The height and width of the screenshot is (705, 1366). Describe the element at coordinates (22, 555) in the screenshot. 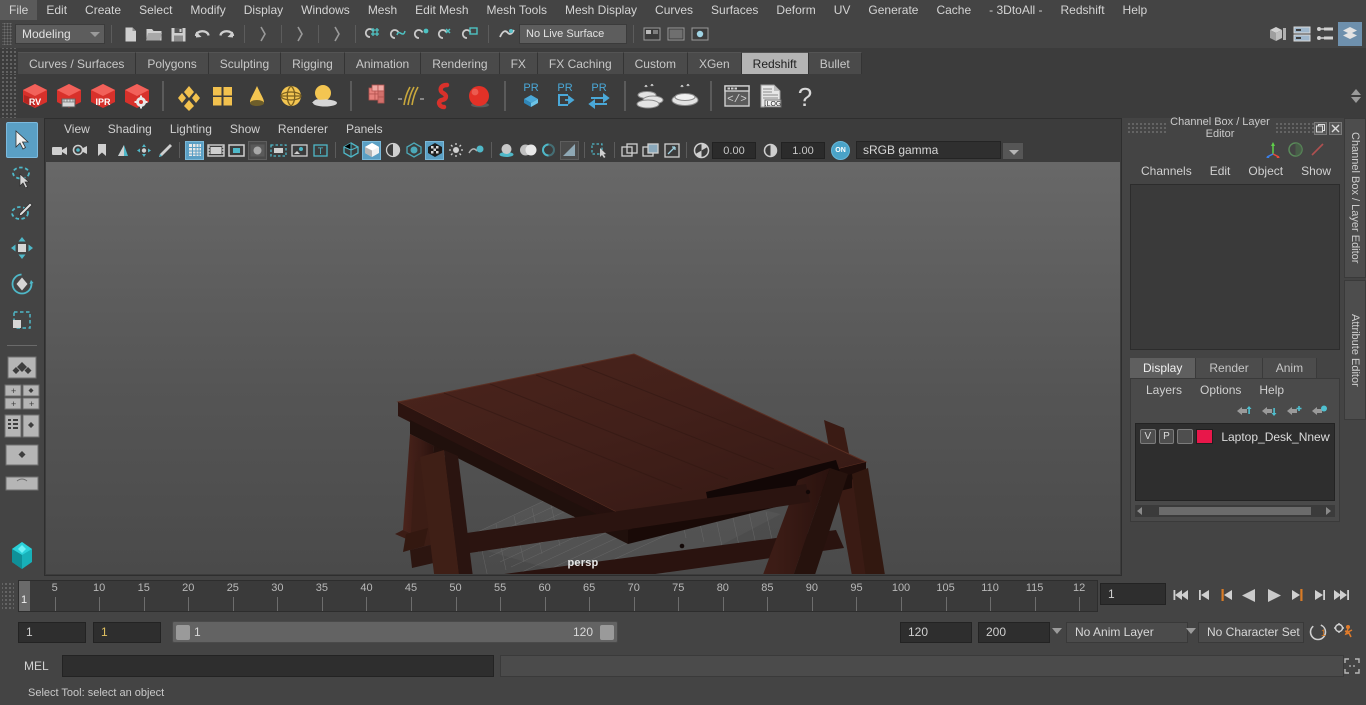

I see `maya-bonus-tools-icon` at that location.